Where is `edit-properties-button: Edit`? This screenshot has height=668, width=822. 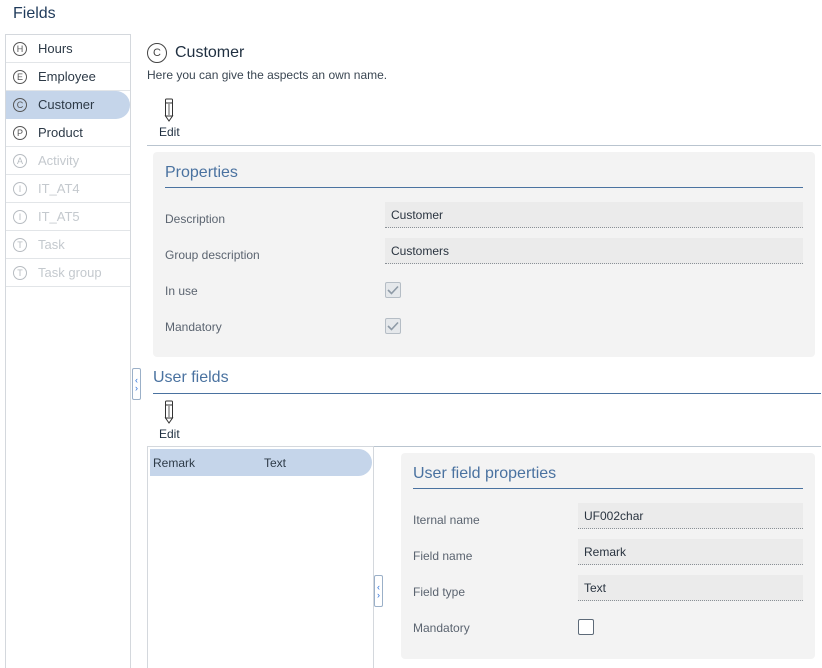 edit-properties-button: Edit is located at coordinates (169, 118).